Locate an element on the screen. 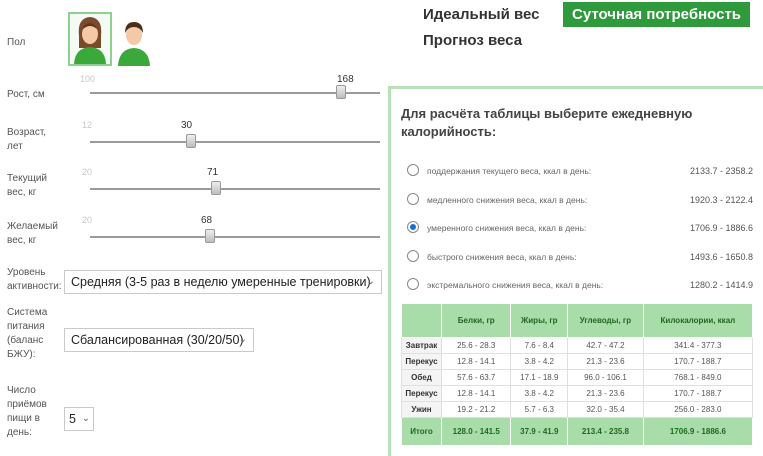  desired-weight-value: 68 is located at coordinates (207, 220).